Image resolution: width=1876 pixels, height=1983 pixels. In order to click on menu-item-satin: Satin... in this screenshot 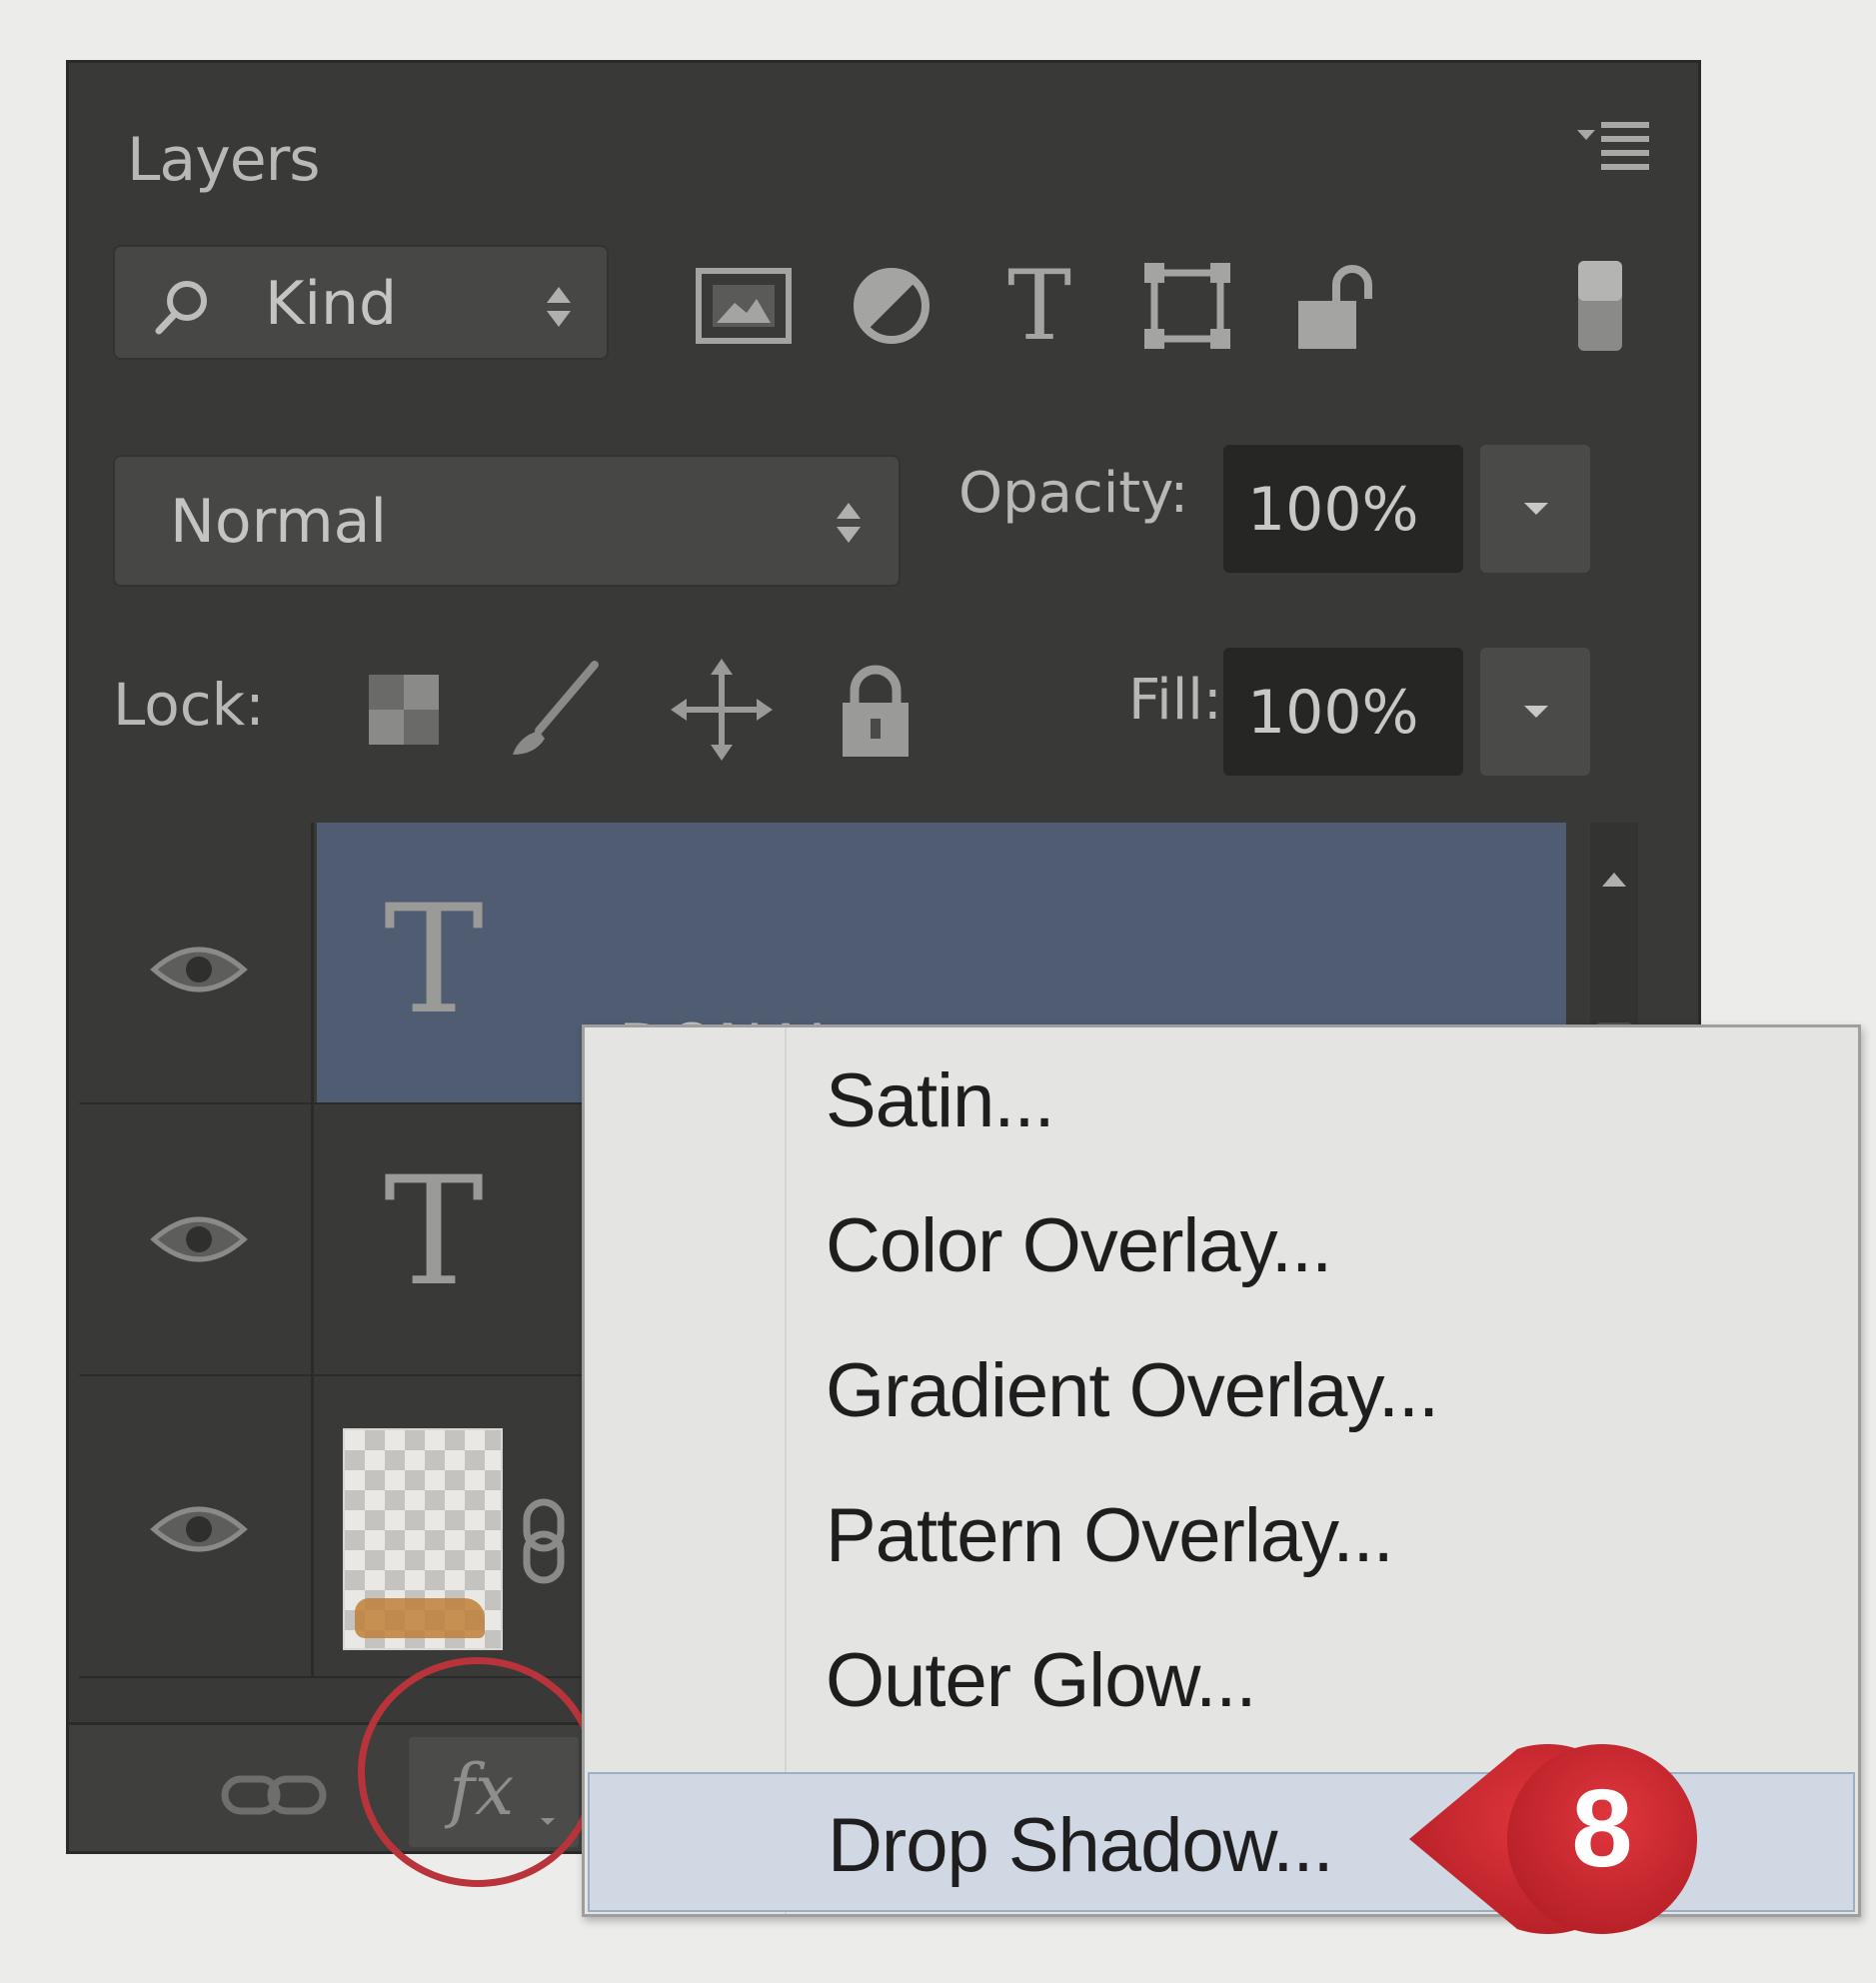, I will do `click(1221, 1097)`.